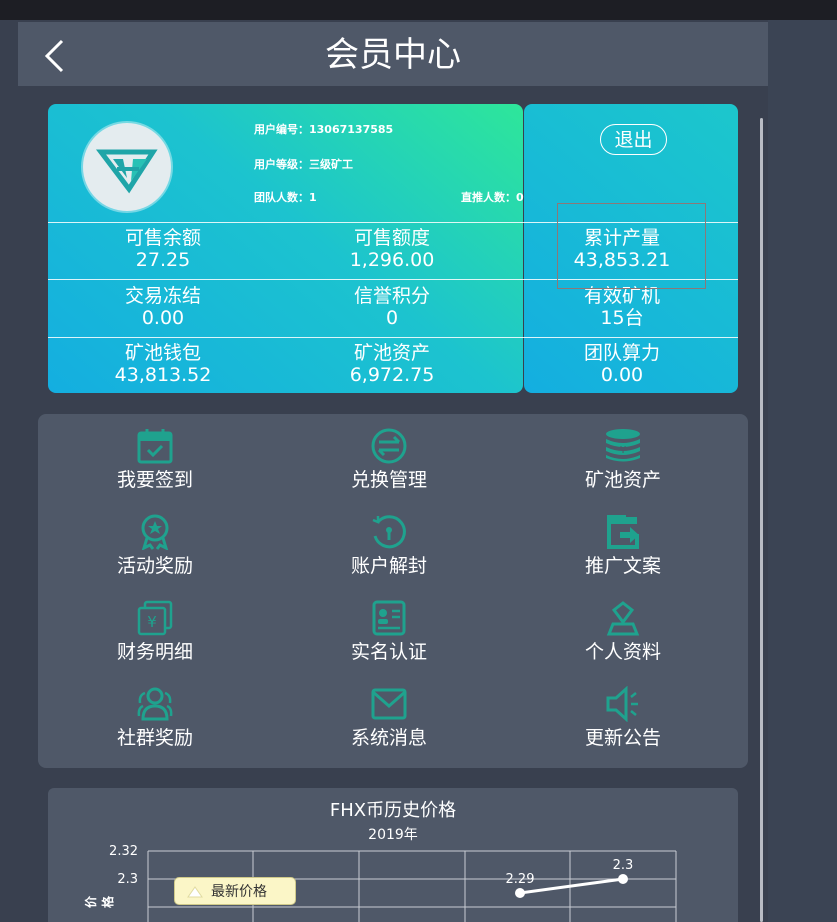 The width and height of the screenshot is (837, 922). What do you see at coordinates (393, 810) in the screenshot?
I see `chart-title: FHX币历史价格` at bounding box center [393, 810].